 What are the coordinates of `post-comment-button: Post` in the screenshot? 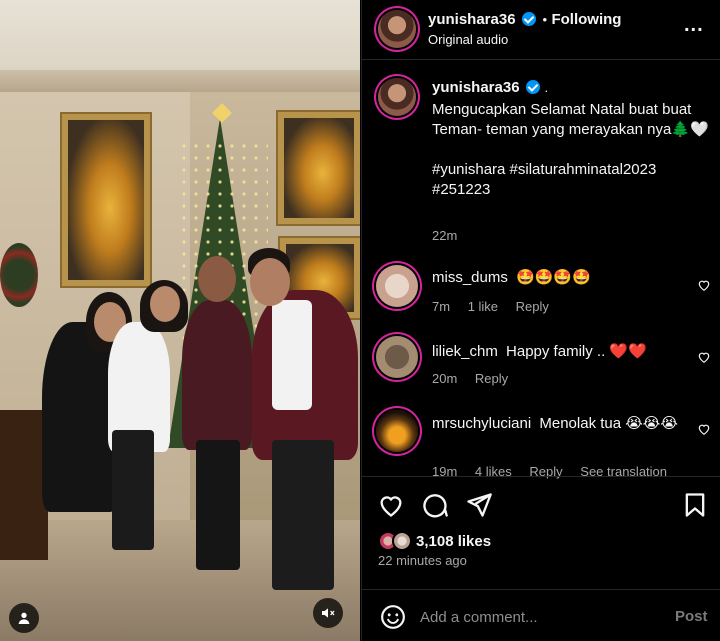 It's located at (691, 616).